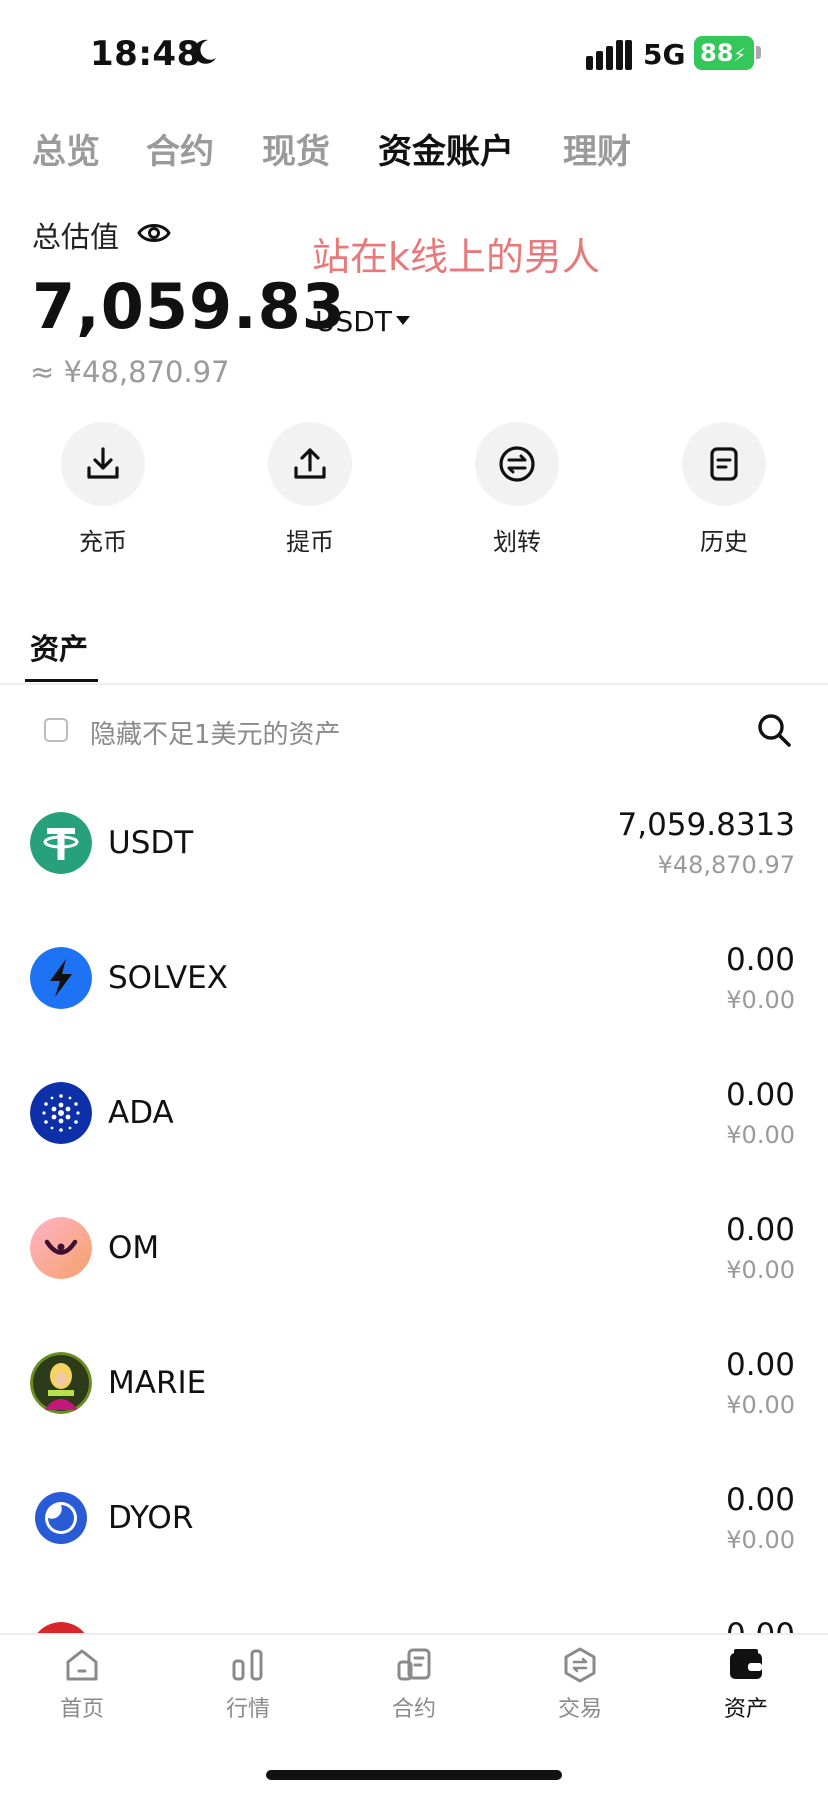 The width and height of the screenshot is (828, 1797). What do you see at coordinates (154, 233) in the screenshot?
I see `eye-icon` at bounding box center [154, 233].